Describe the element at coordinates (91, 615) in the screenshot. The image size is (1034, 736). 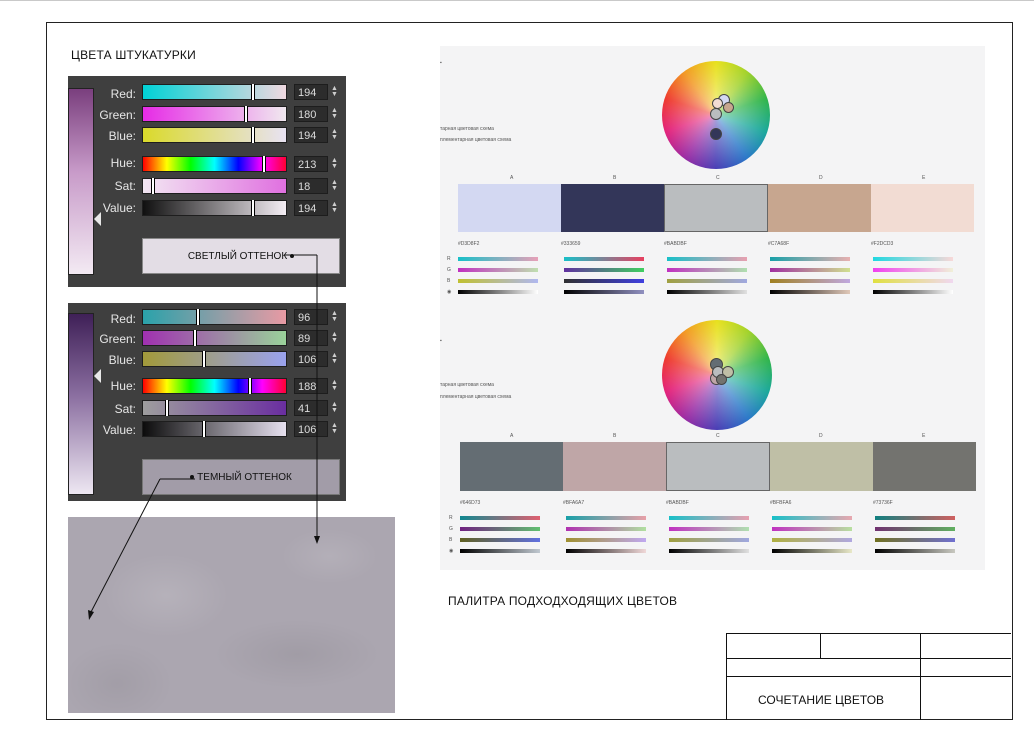
I see `dark-arrow-icon` at that location.